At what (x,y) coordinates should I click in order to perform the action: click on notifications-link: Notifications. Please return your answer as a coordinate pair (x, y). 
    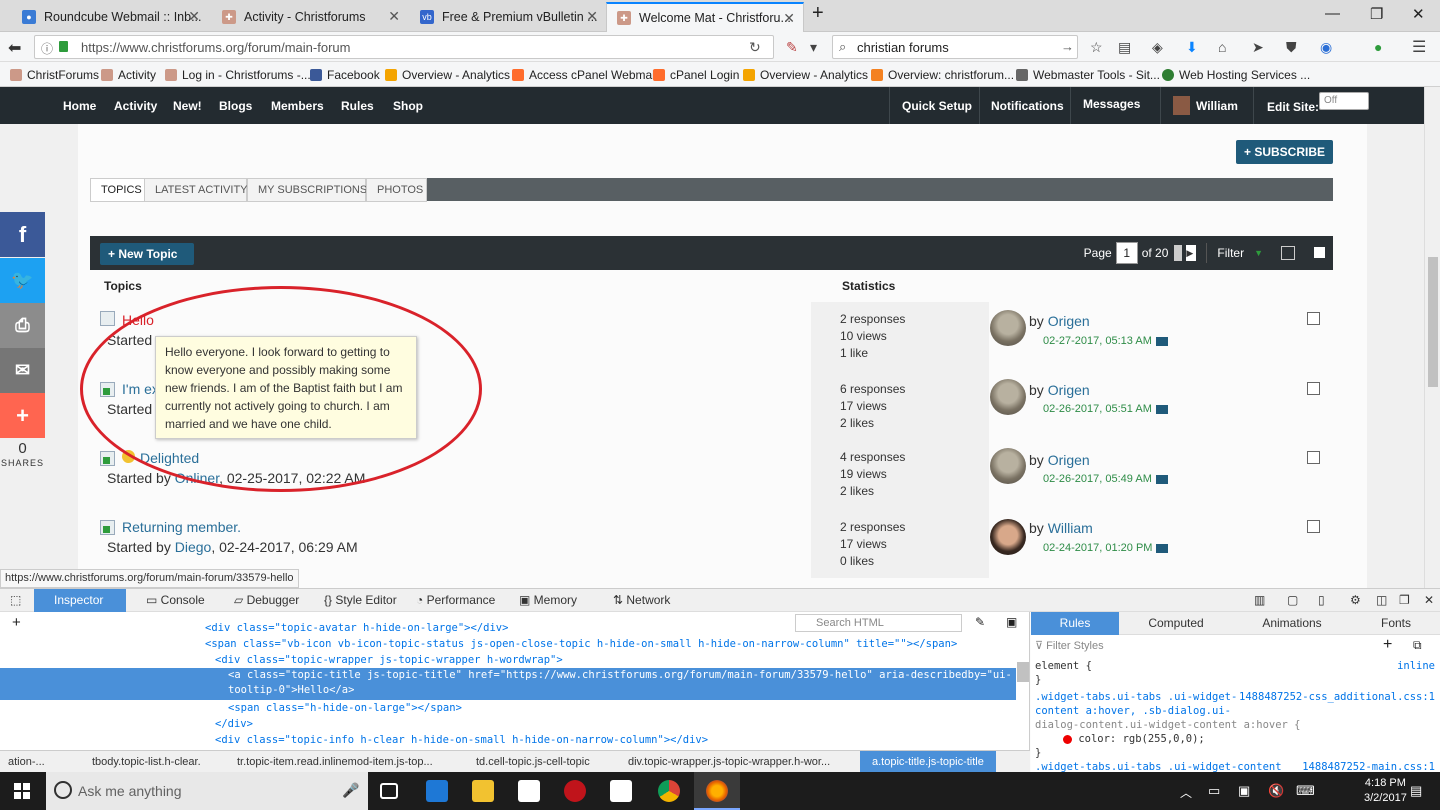
    Looking at the image, I should click on (1027, 106).